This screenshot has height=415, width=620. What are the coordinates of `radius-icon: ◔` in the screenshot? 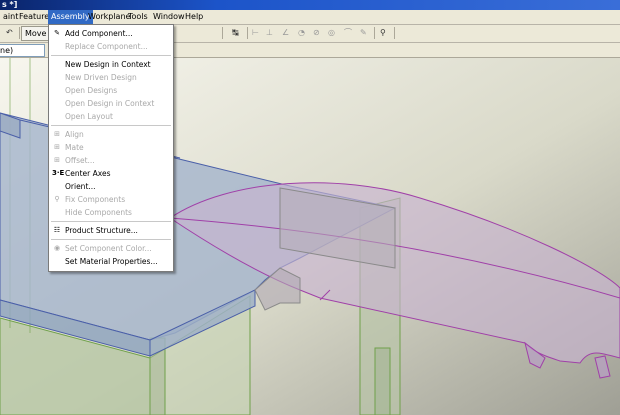 It's located at (301, 33).